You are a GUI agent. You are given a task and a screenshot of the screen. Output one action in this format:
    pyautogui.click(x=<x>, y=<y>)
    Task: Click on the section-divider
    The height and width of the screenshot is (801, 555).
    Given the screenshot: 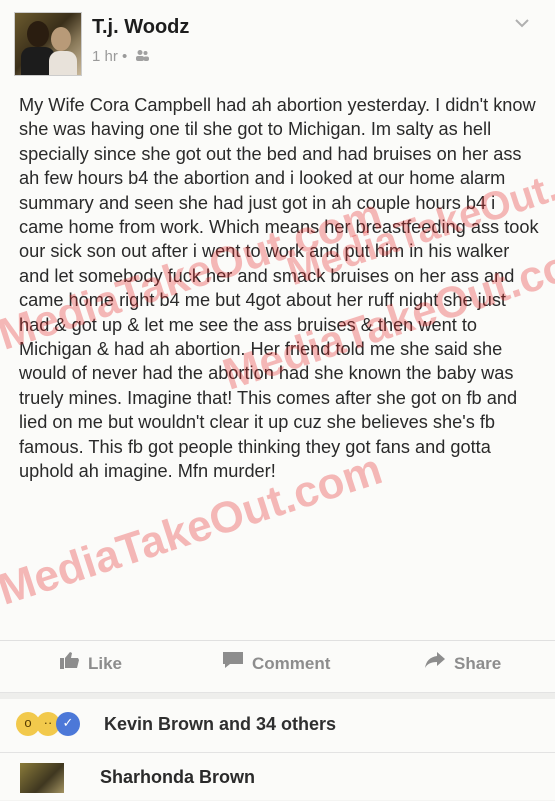 What is the action you would take?
    pyautogui.click(x=277, y=695)
    